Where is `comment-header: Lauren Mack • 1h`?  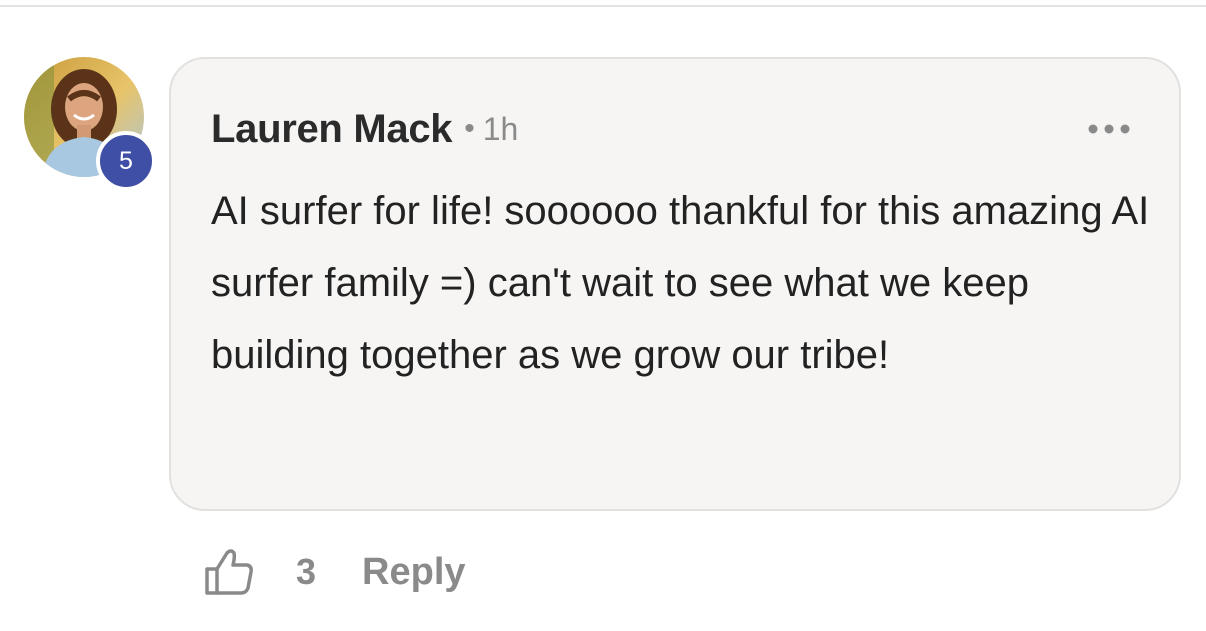
comment-header: Lauren Mack • 1h is located at coordinates (364, 129).